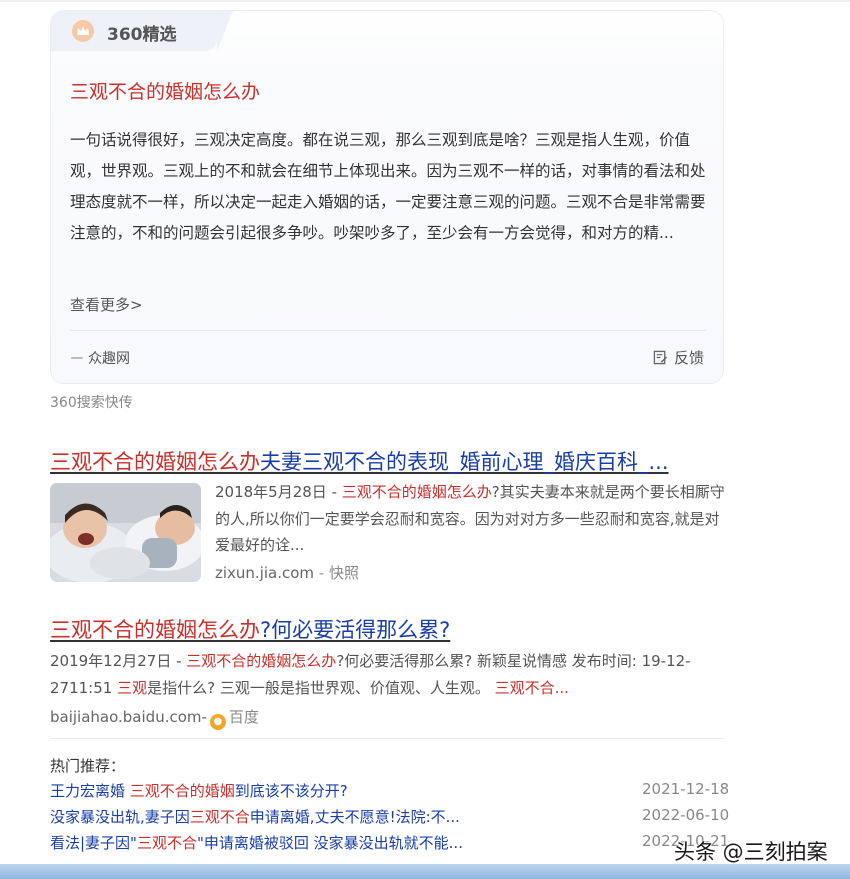 This screenshot has width=850, height=879. What do you see at coordinates (219, 817) in the screenshot?
I see `hot-item-2-highlight: 三观不合` at bounding box center [219, 817].